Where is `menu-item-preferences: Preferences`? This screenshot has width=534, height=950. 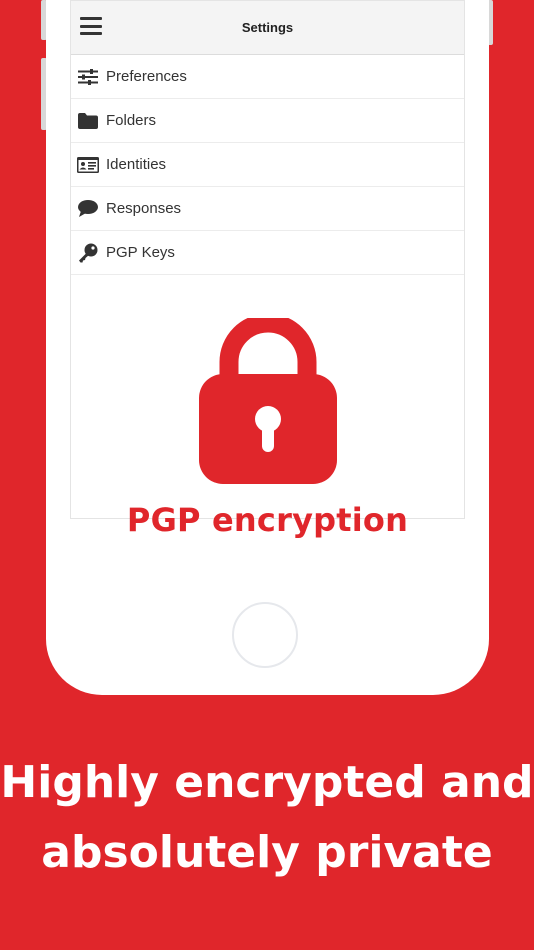
menu-item-preferences: Preferences is located at coordinates (267, 77).